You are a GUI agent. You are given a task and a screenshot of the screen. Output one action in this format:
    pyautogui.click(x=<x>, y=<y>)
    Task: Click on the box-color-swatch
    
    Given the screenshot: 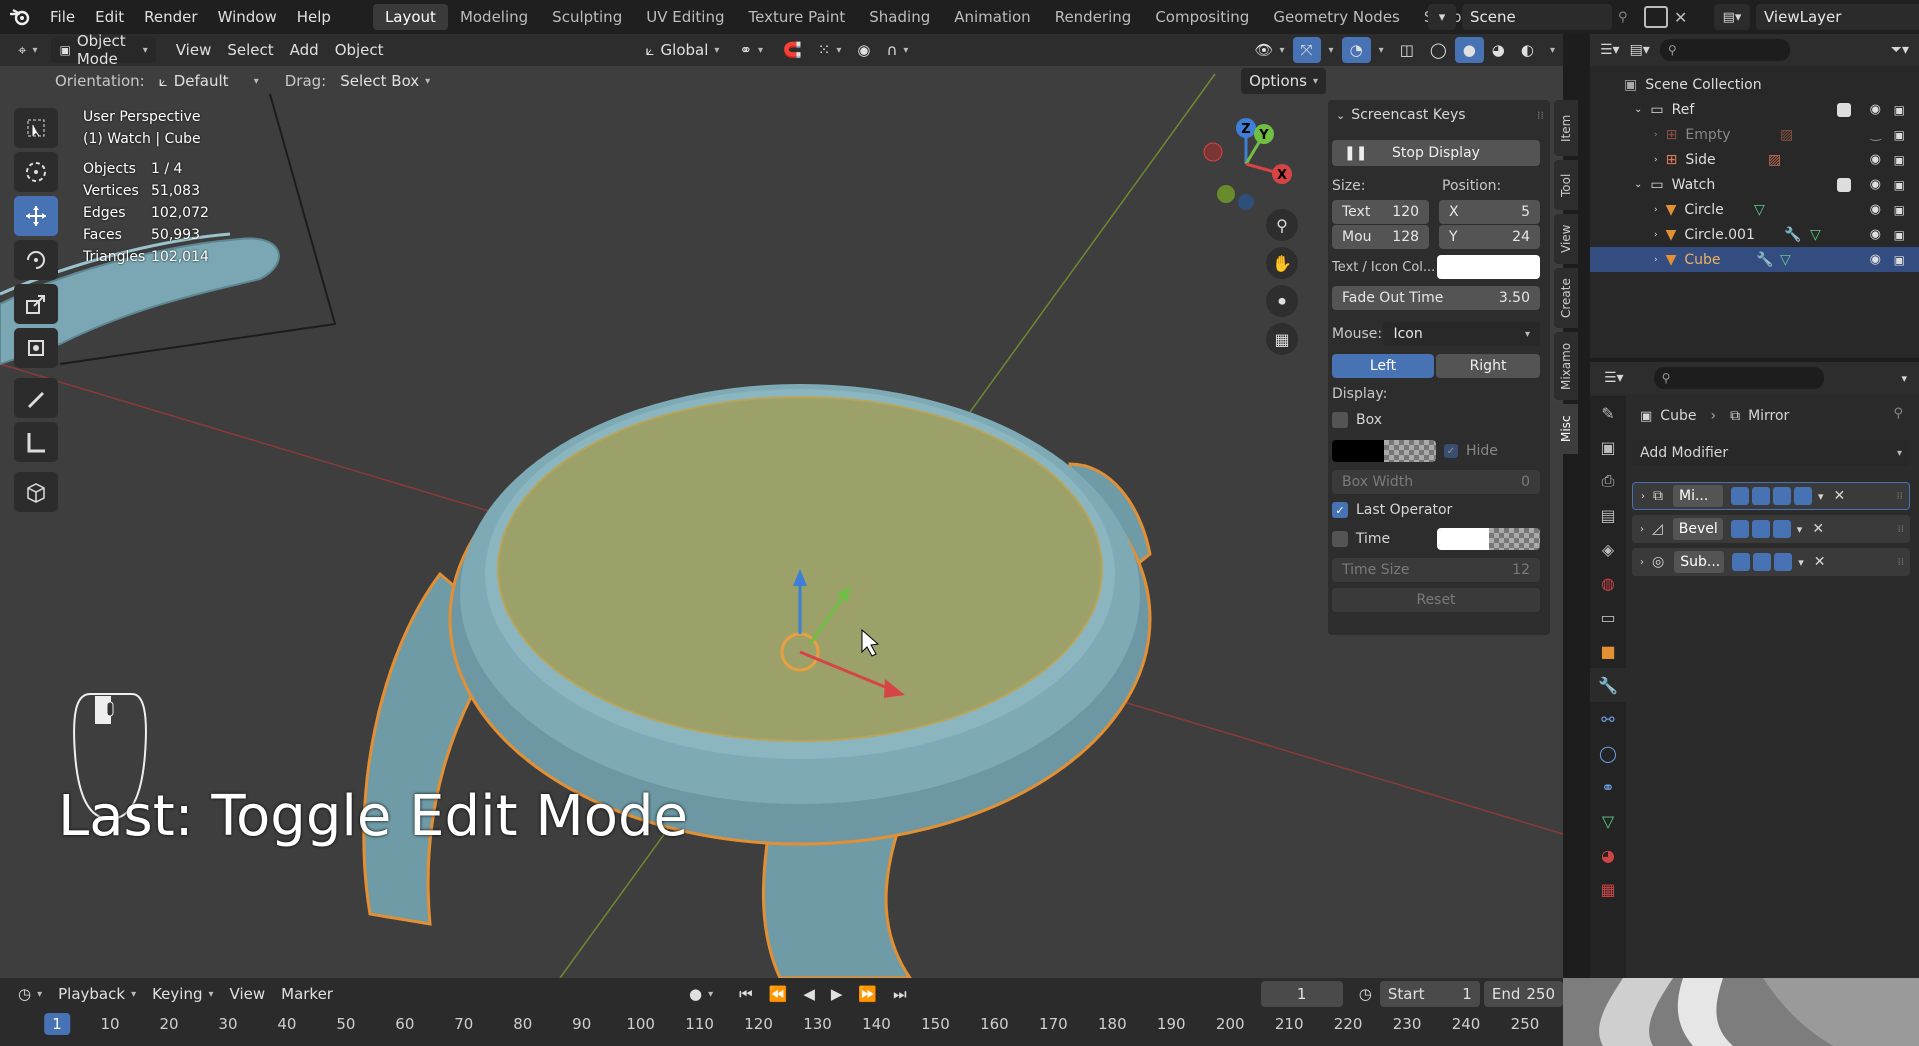 What is the action you would take?
    pyautogui.click(x=1358, y=451)
    